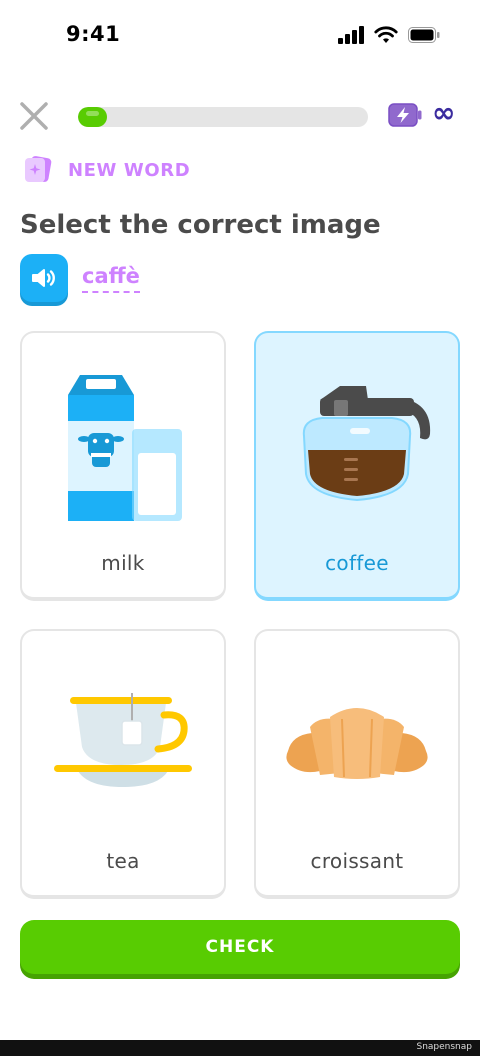 This screenshot has height=1056, width=480. I want to click on option-label: coffee, so click(357, 563).